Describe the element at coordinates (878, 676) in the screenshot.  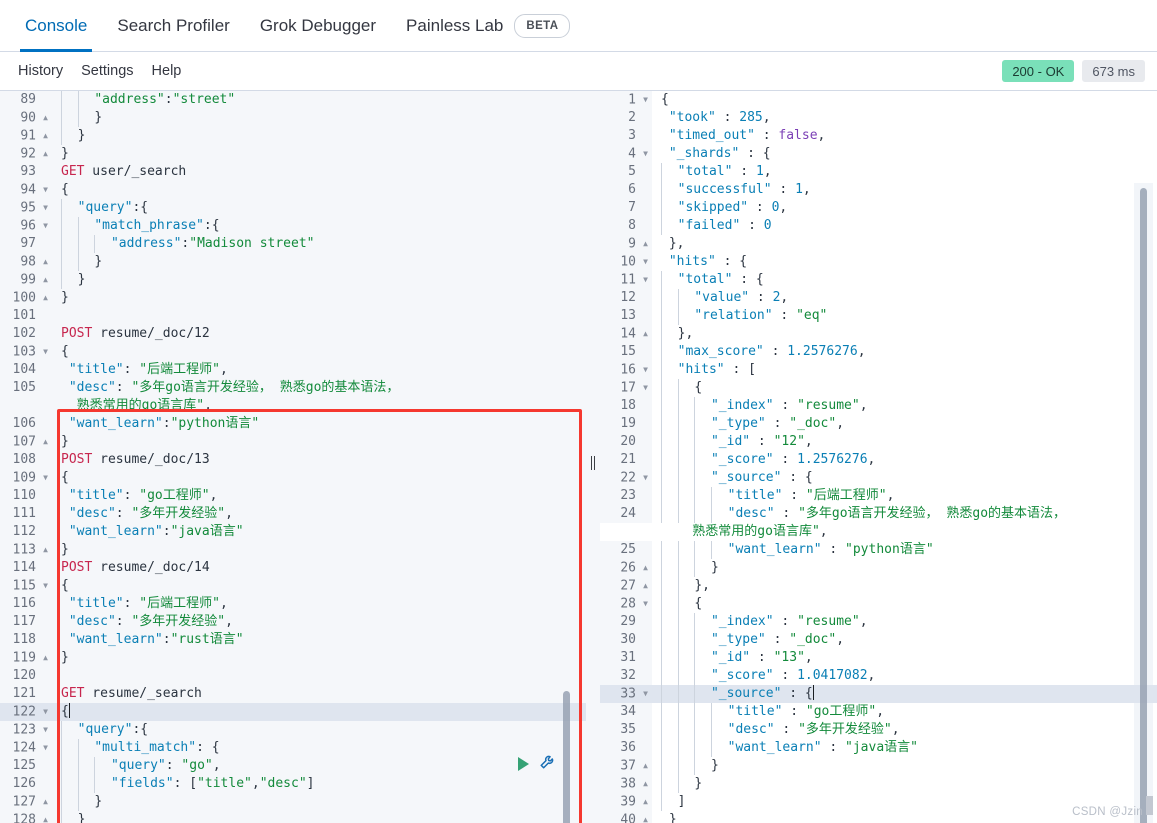
I see `response-line: 32 "_score" : 1.0417082,` at that location.